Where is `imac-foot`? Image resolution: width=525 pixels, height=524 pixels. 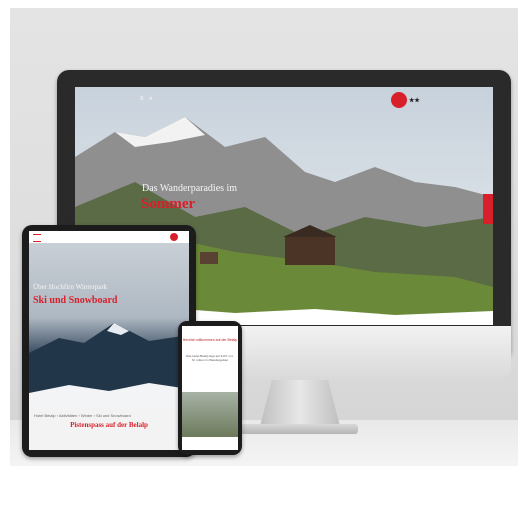 imac-foot is located at coordinates (298, 429).